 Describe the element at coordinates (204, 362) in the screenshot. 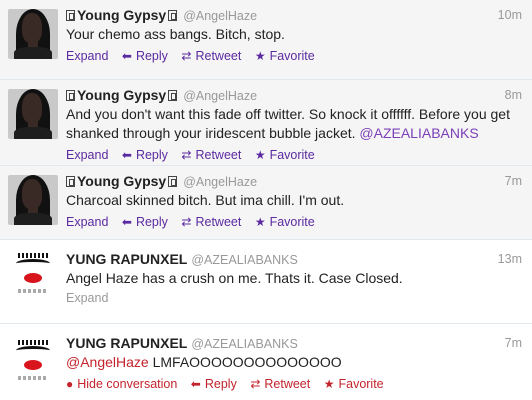

I see `tweet-text: @AngelHaze LMFAOOOOOOOOOOOOOO` at that location.